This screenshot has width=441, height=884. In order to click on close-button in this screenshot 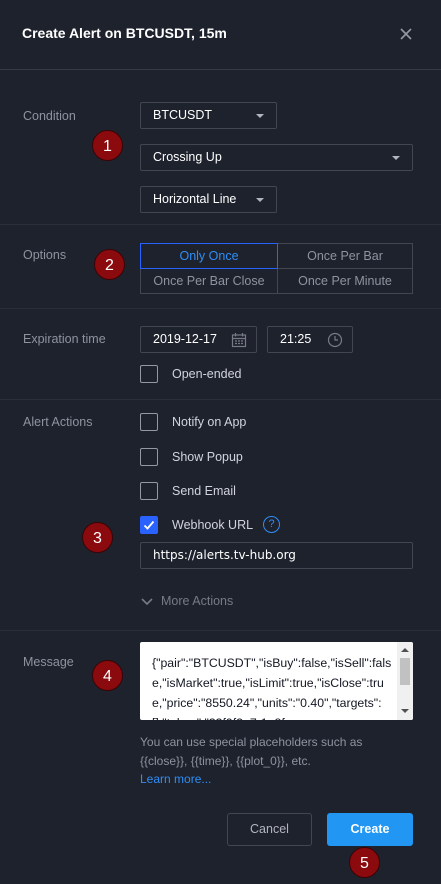, I will do `click(406, 34)`.